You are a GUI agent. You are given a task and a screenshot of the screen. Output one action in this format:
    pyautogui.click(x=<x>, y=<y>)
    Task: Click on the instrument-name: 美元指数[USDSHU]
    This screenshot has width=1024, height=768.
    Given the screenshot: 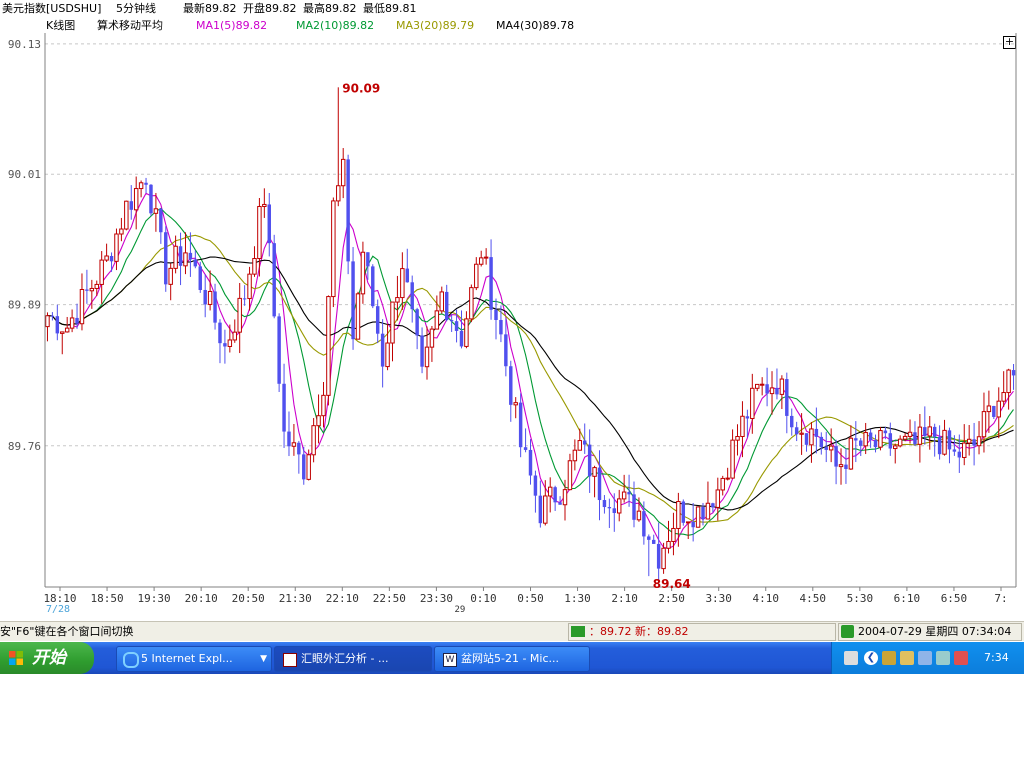 What is the action you would take?
    pyautogui.click(x=52, y=8)
    